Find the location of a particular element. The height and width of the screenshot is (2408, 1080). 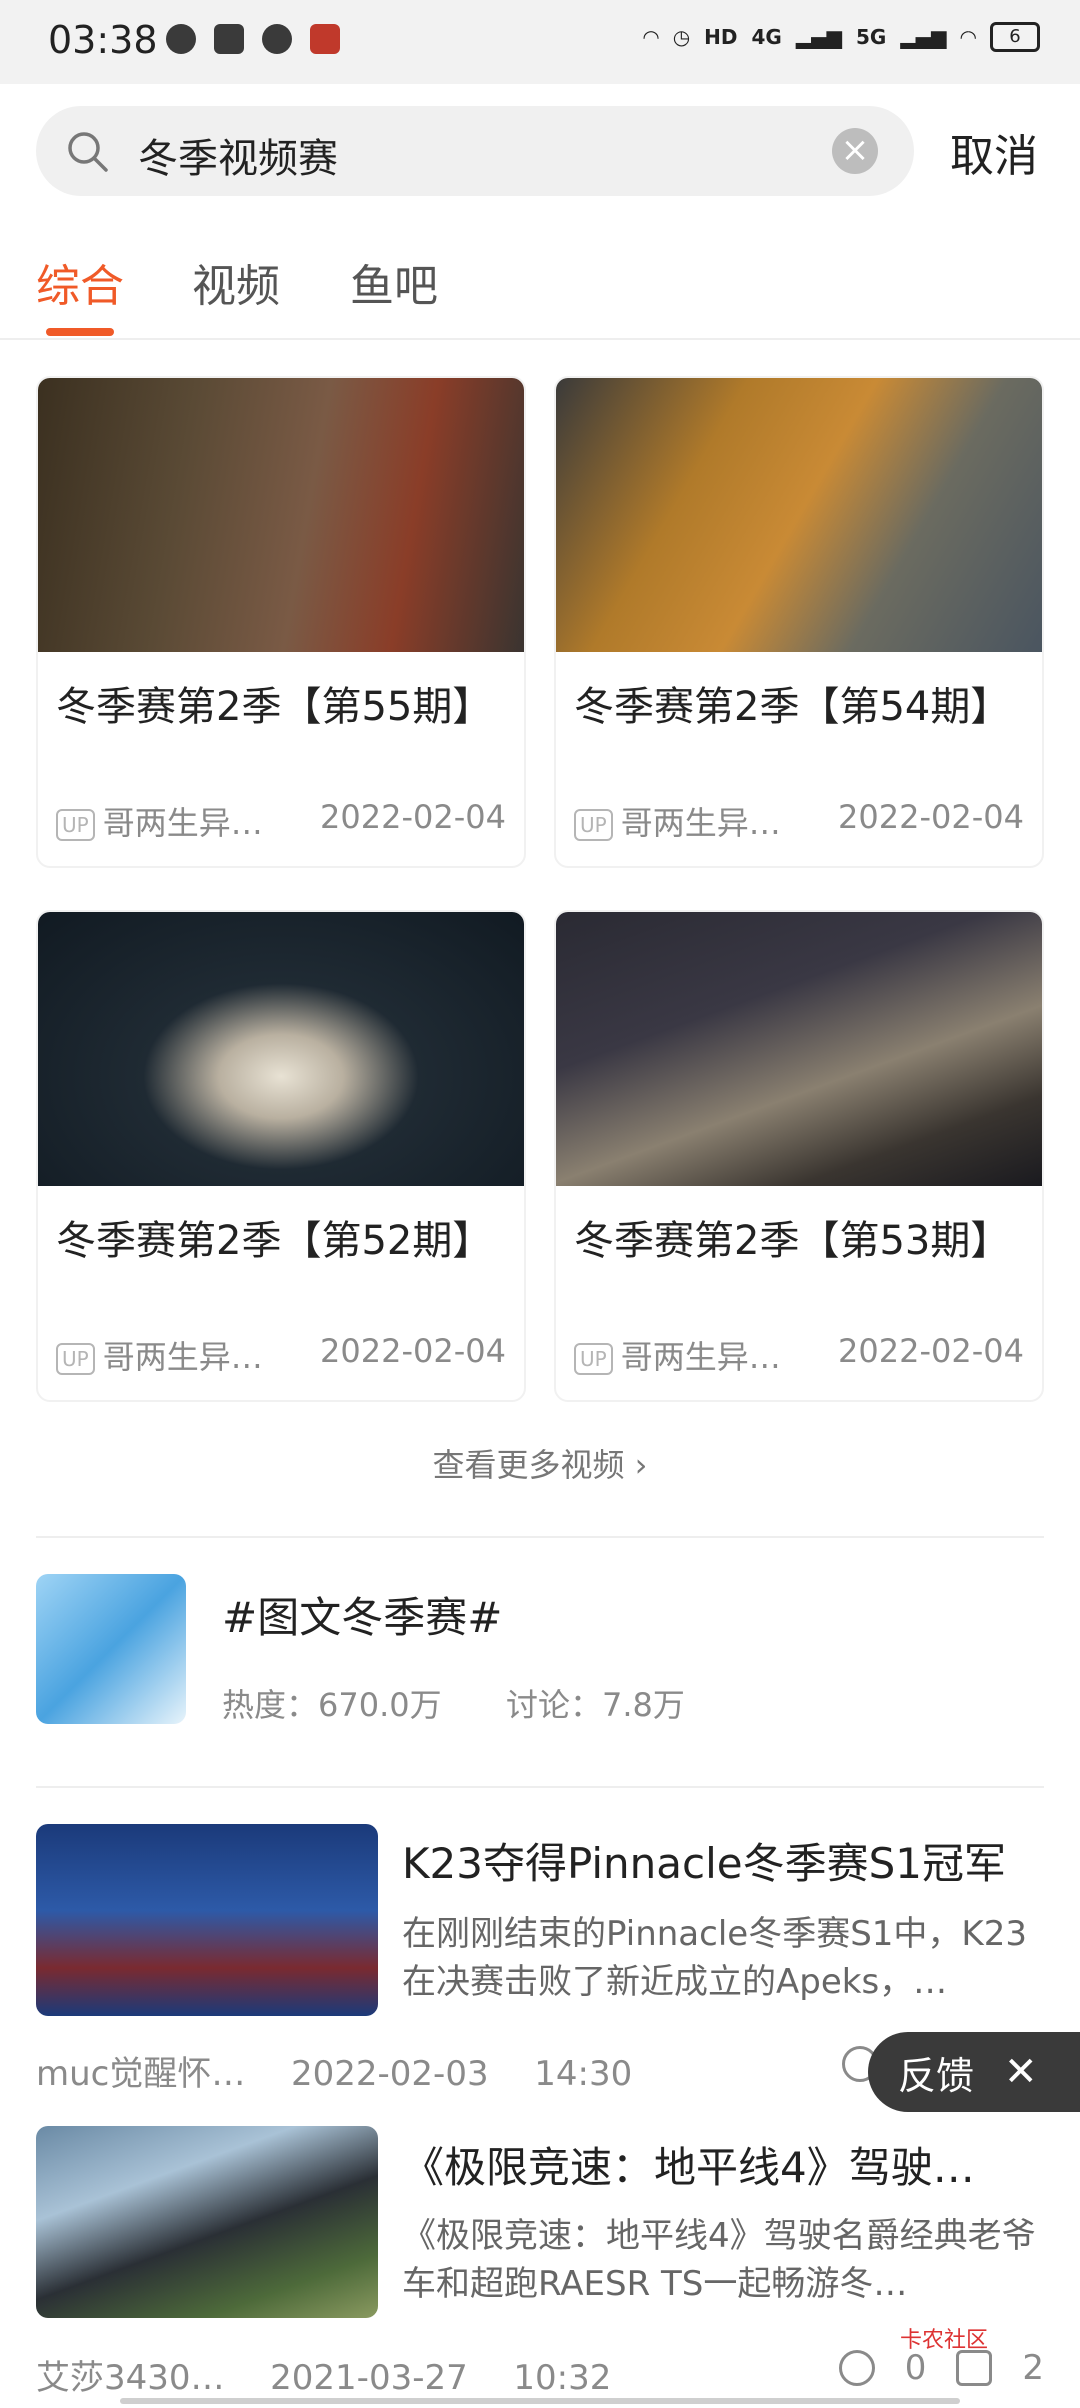

notification-icons is located at coordinates (253, 39).